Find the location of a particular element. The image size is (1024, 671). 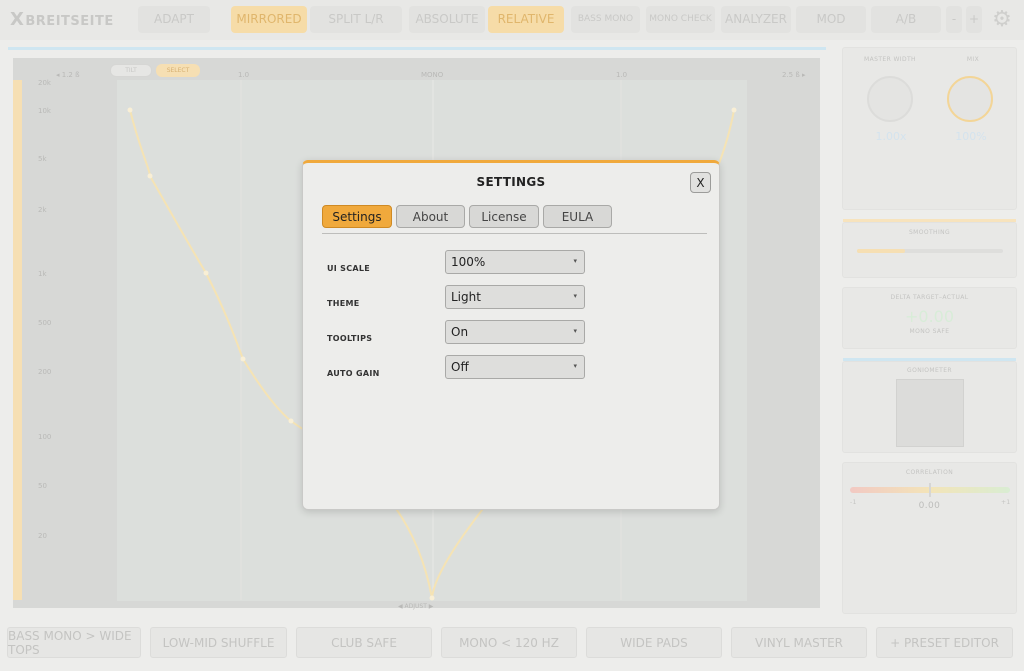

smoothing-panel: SMOOTHING is located at coordinates (929, 250).